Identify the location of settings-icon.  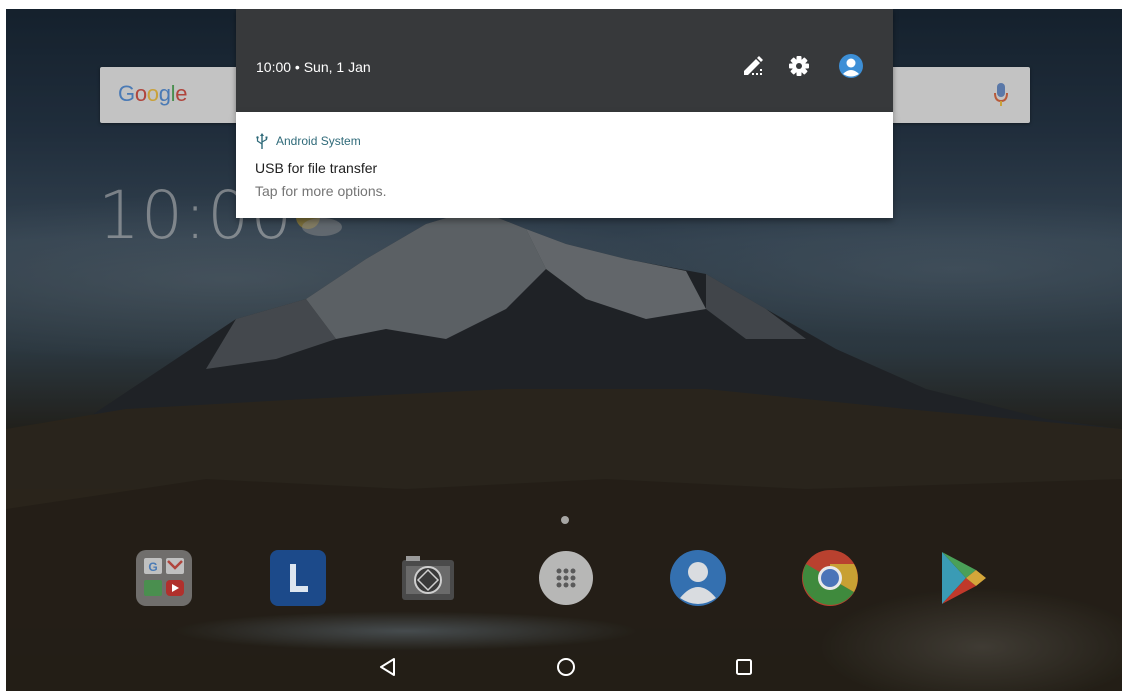
(799, 66).